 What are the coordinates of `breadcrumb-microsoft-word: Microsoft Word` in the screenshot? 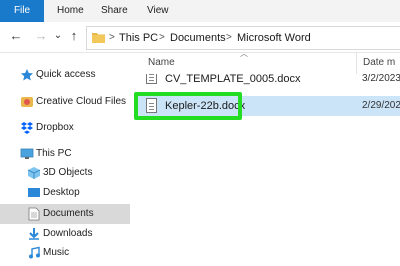 It's located at (274, 38).